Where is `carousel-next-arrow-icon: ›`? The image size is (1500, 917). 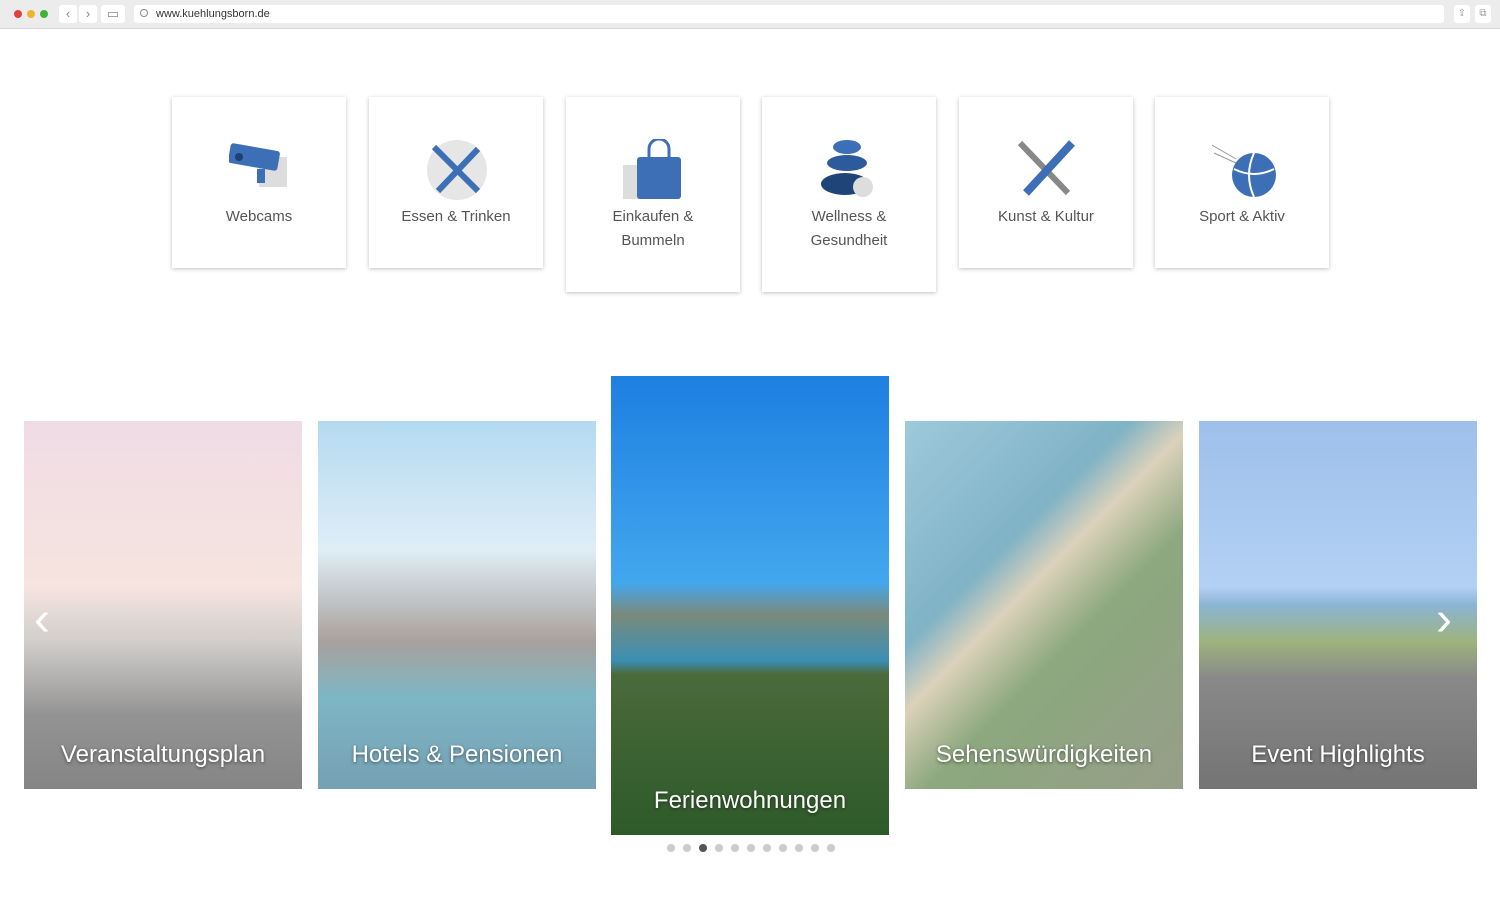
carousel-next-arrow-icon: › is located at coordinates (1444, 620).